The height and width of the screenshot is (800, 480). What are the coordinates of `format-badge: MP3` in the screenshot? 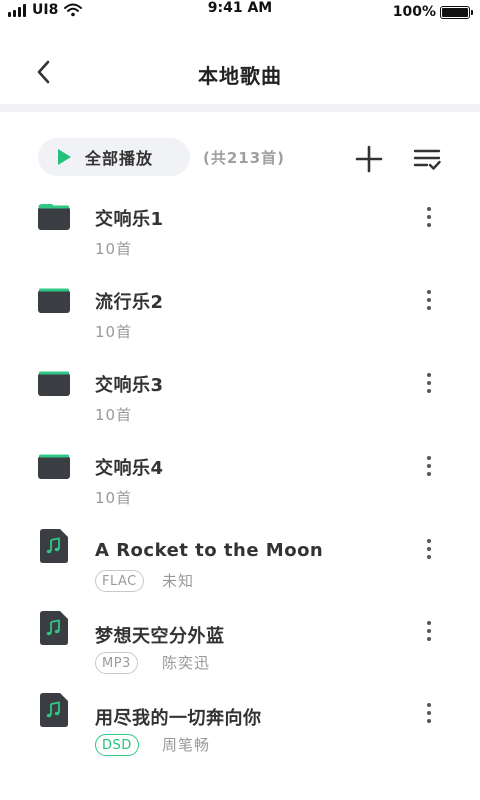 It's located at (116, 663).